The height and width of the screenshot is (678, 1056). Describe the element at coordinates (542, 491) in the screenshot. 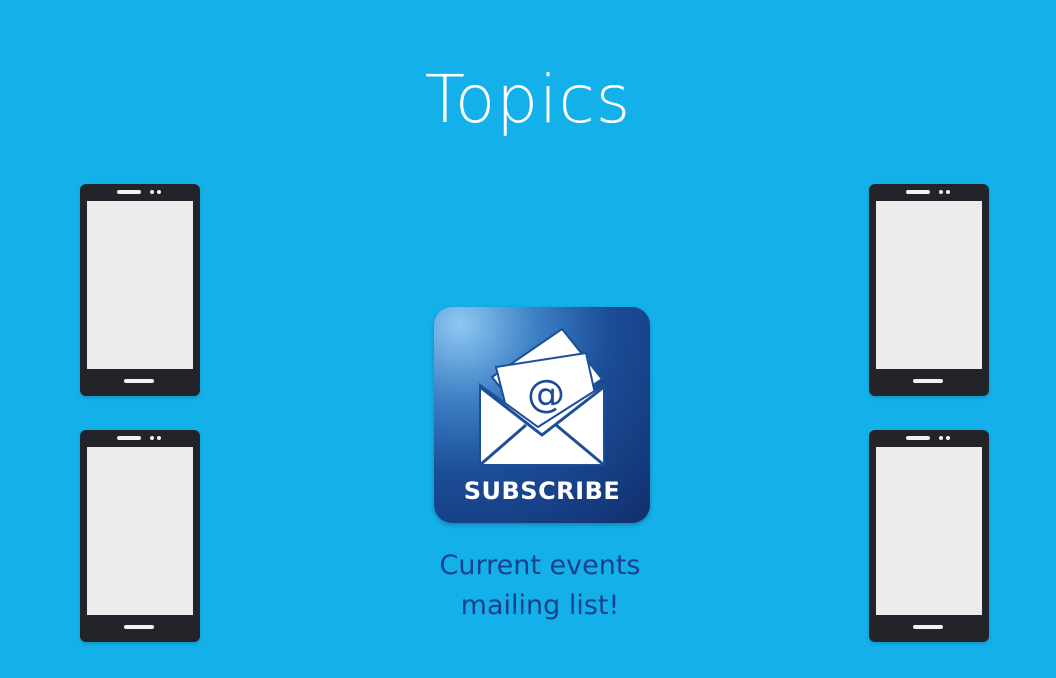

I see `subscribe-label: SUBSCRIBE` at that location.